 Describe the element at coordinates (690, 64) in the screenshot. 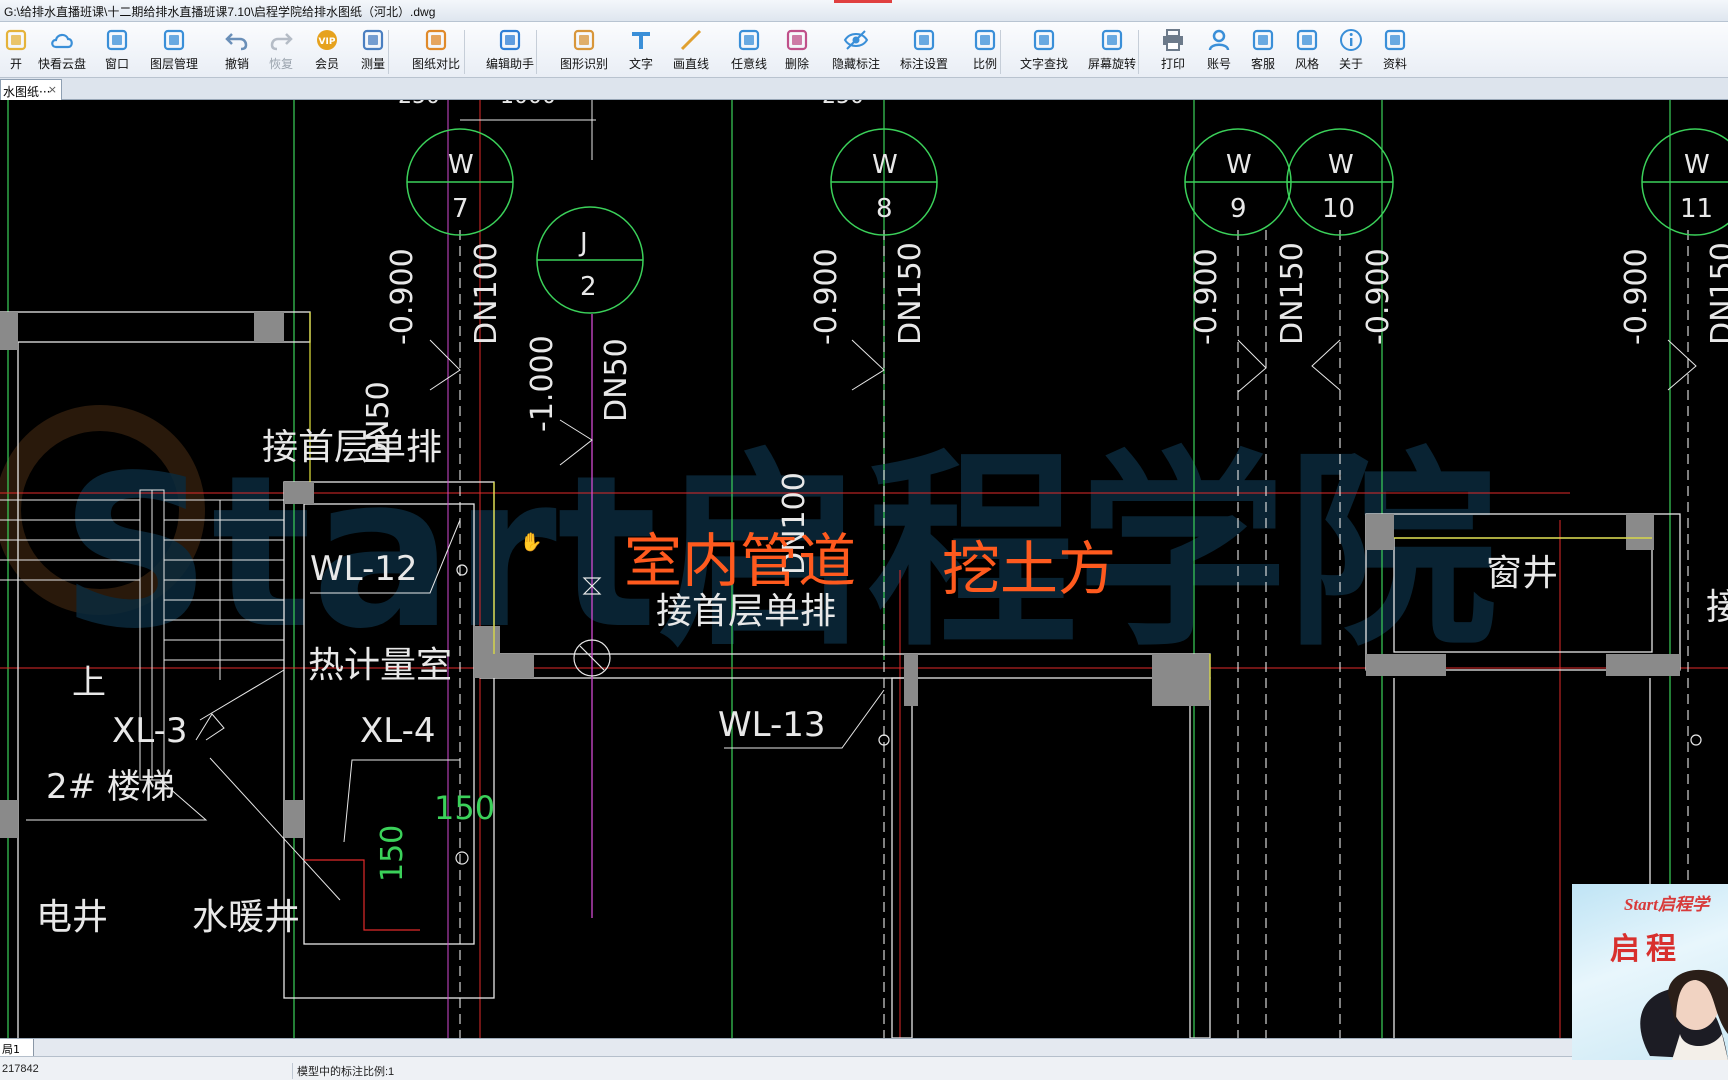

I see `toolbar-label: 画直线` at that location.